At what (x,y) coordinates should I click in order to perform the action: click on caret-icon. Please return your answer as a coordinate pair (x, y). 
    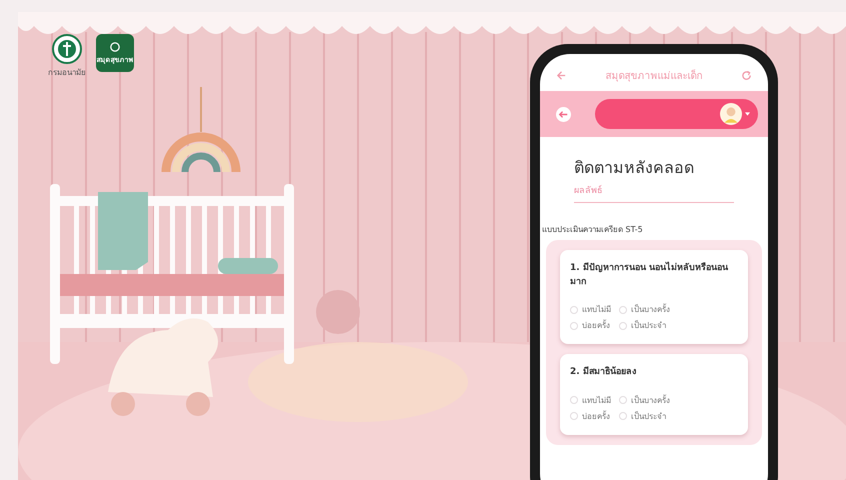
    Looking at the image, I should click on (747, 114).